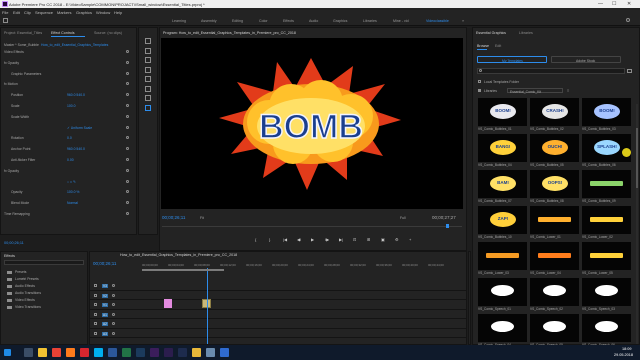 This screenshot has width=640, height=360. Describe the element at coordinates (73, 192) in the screenshot. I see `effect-row-value: 100.0 %` at that location.